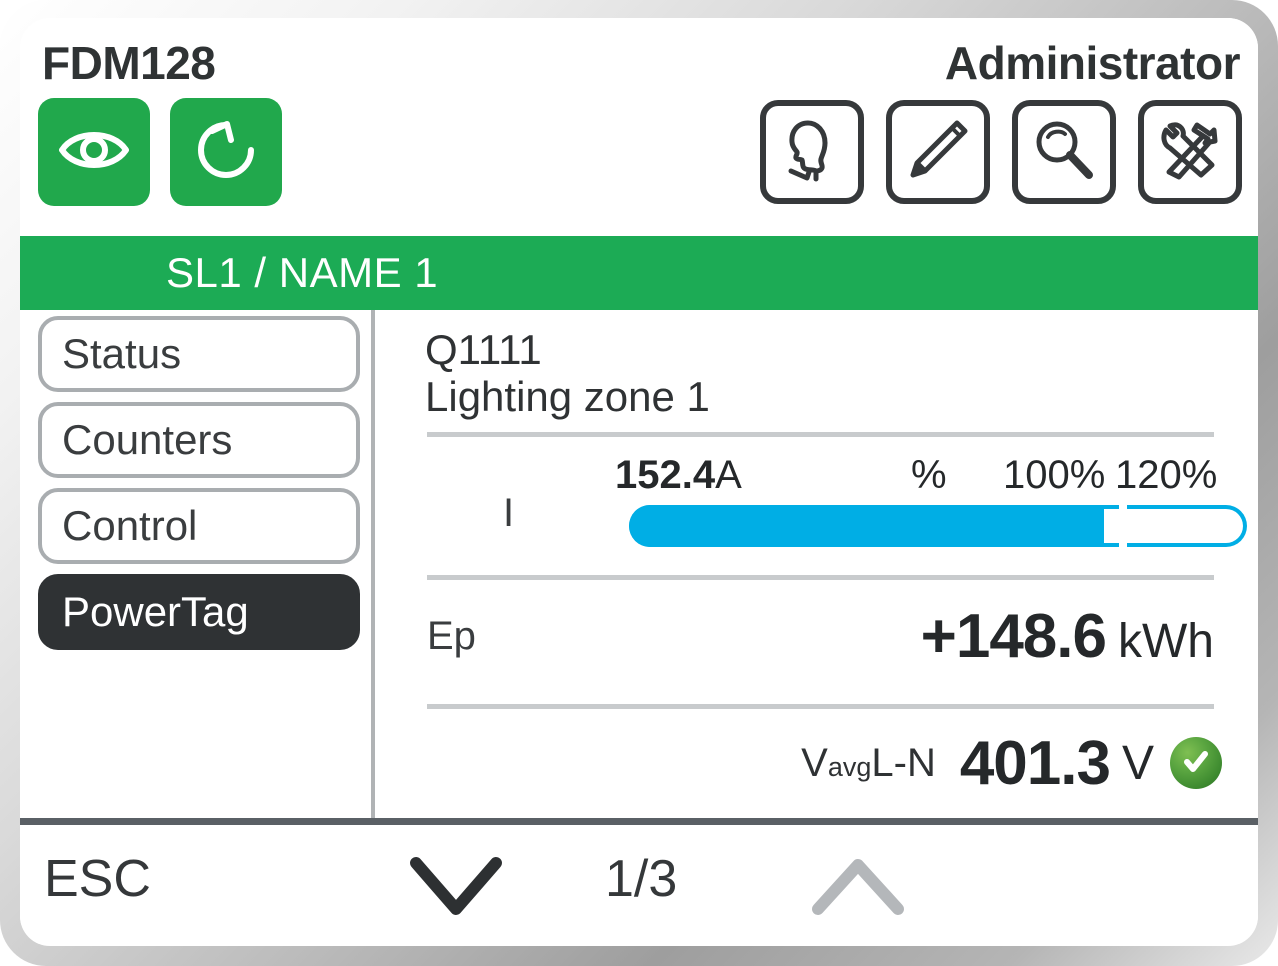 Image resolution: width=1278 pixels, height=966 pixels. What do you see at coordinates (1137, 763) in the screenshot?
I see `voltage-unit: V` at bounding box center [1137, 763].